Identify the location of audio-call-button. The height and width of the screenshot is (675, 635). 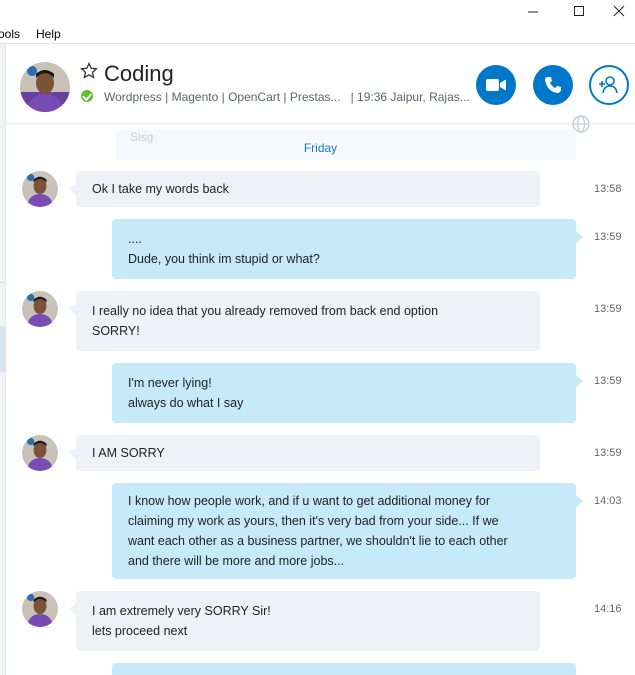
(553, 85).